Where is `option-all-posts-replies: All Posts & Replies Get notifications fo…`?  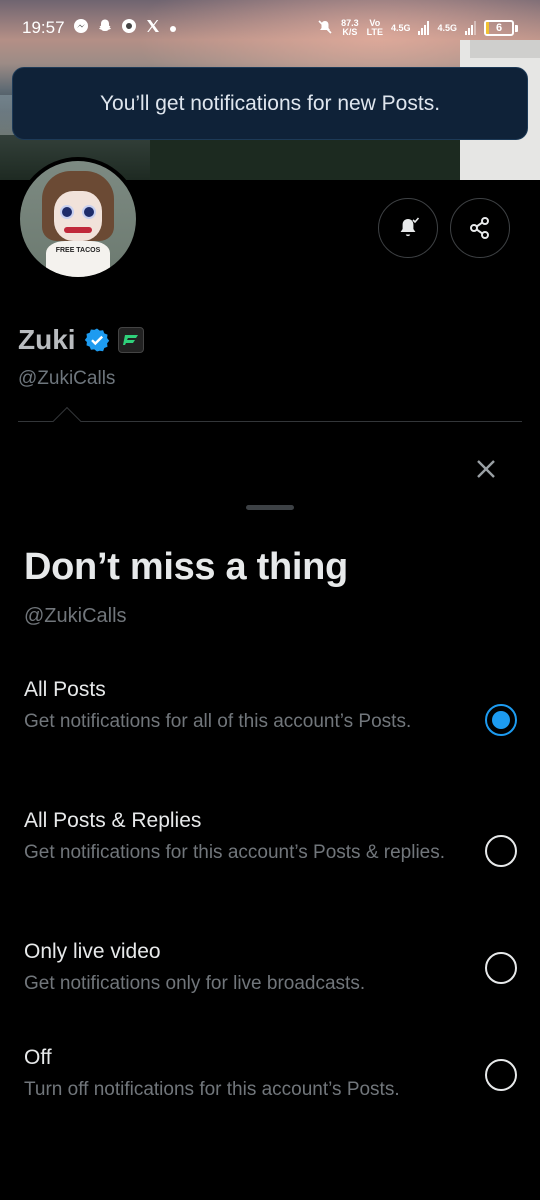 option-all-posts-replies: All Posts & Replies Get notifications fo… is located at coordinates (270, 854).